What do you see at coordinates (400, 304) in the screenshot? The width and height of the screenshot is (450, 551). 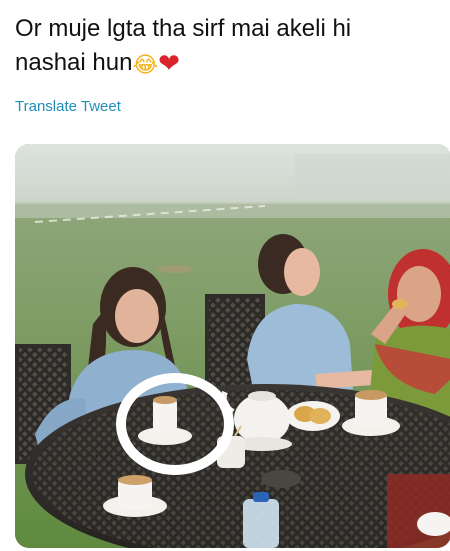 I see `biscuit` at bounding box center [400, 304].